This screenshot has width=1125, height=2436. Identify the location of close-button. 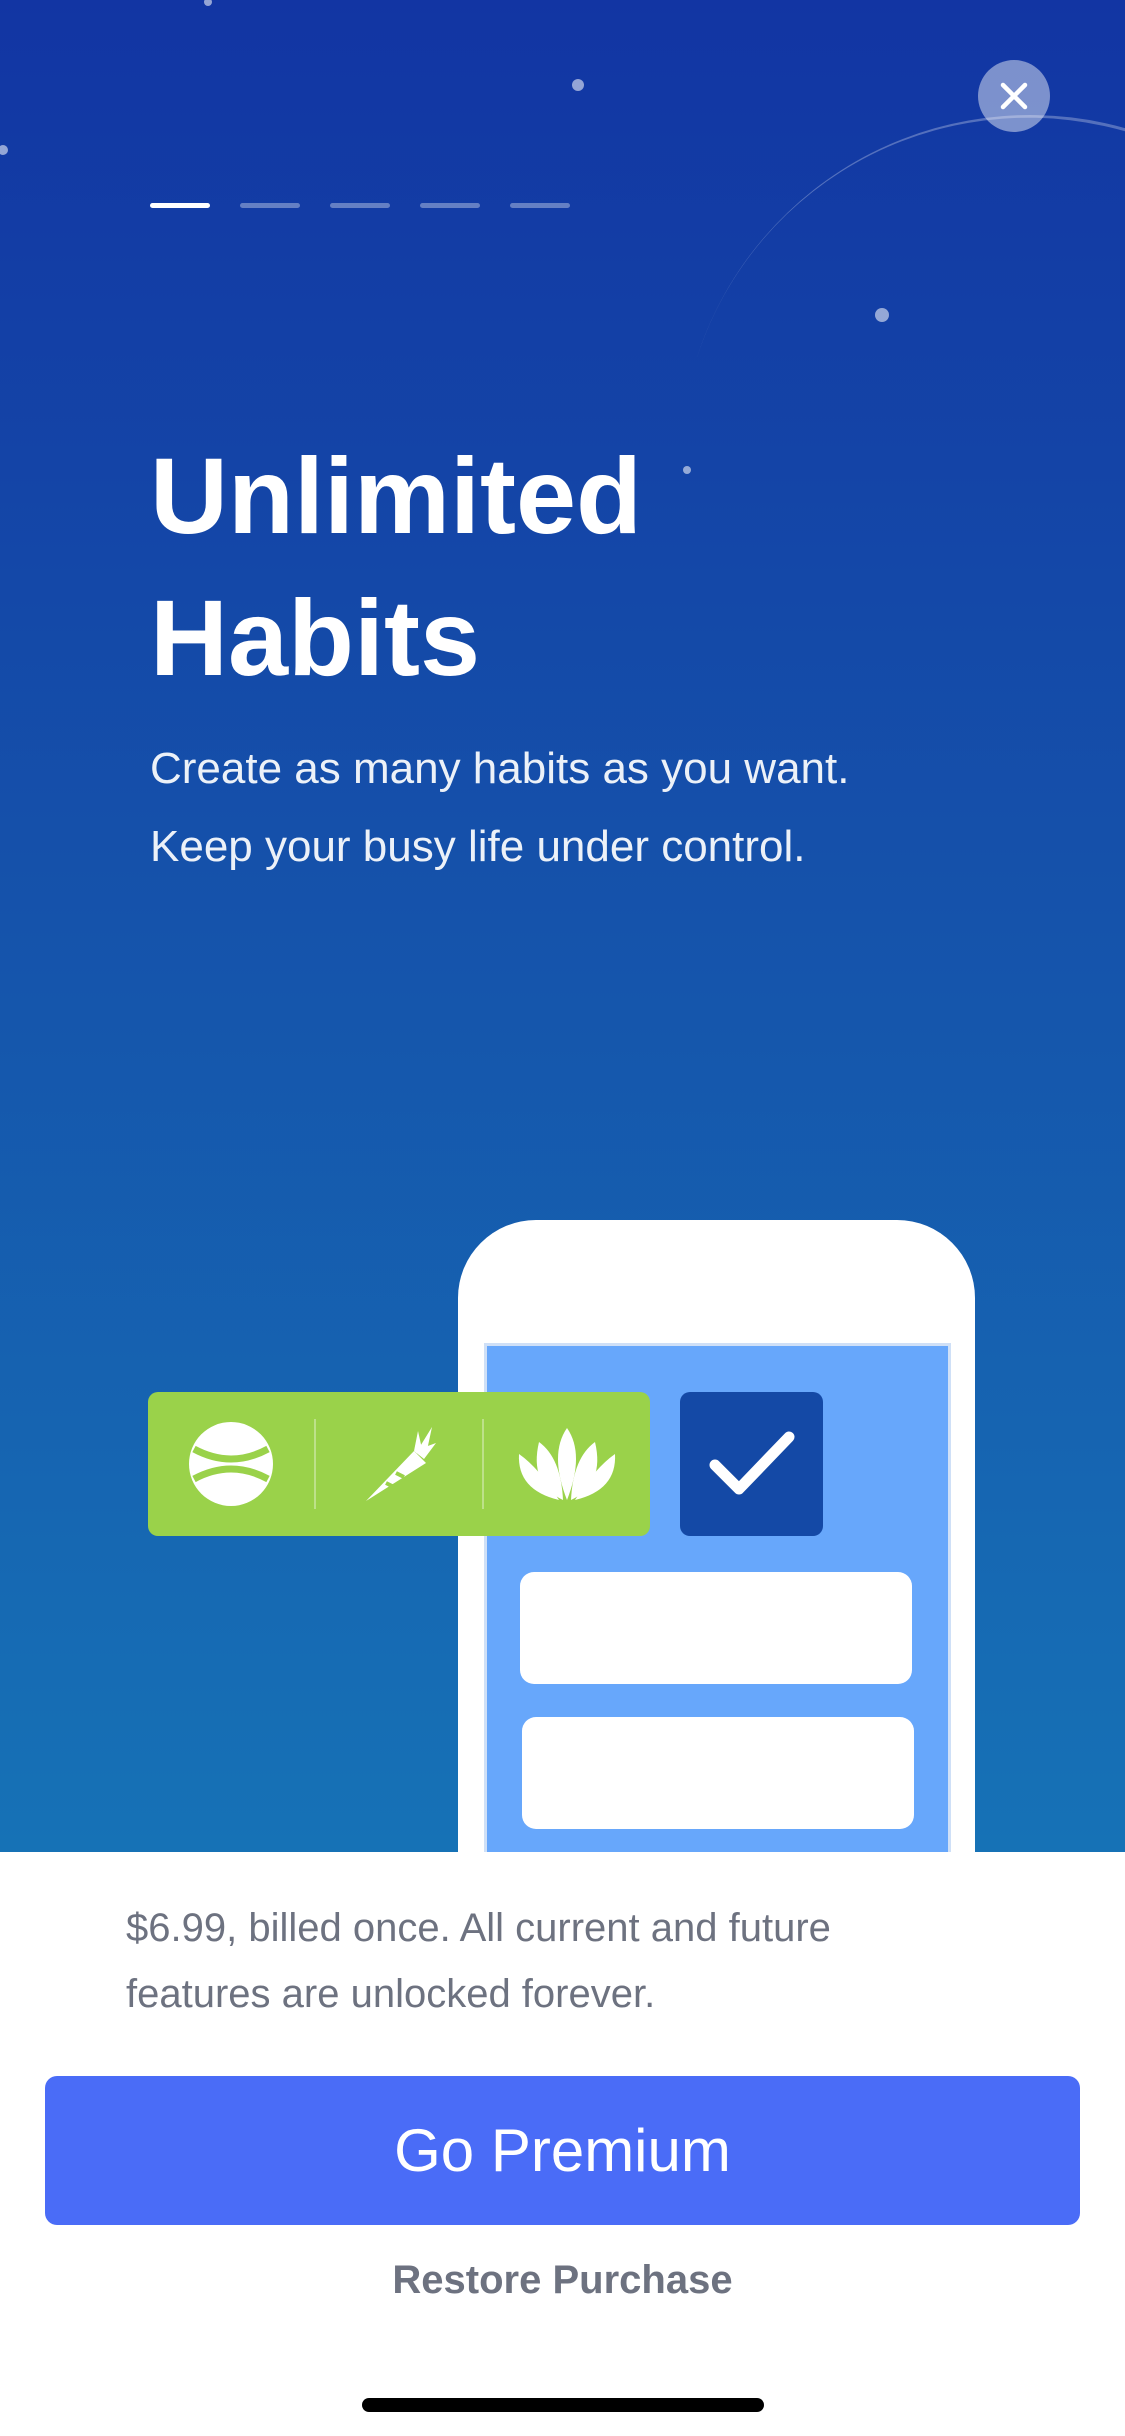
(1014, 96).